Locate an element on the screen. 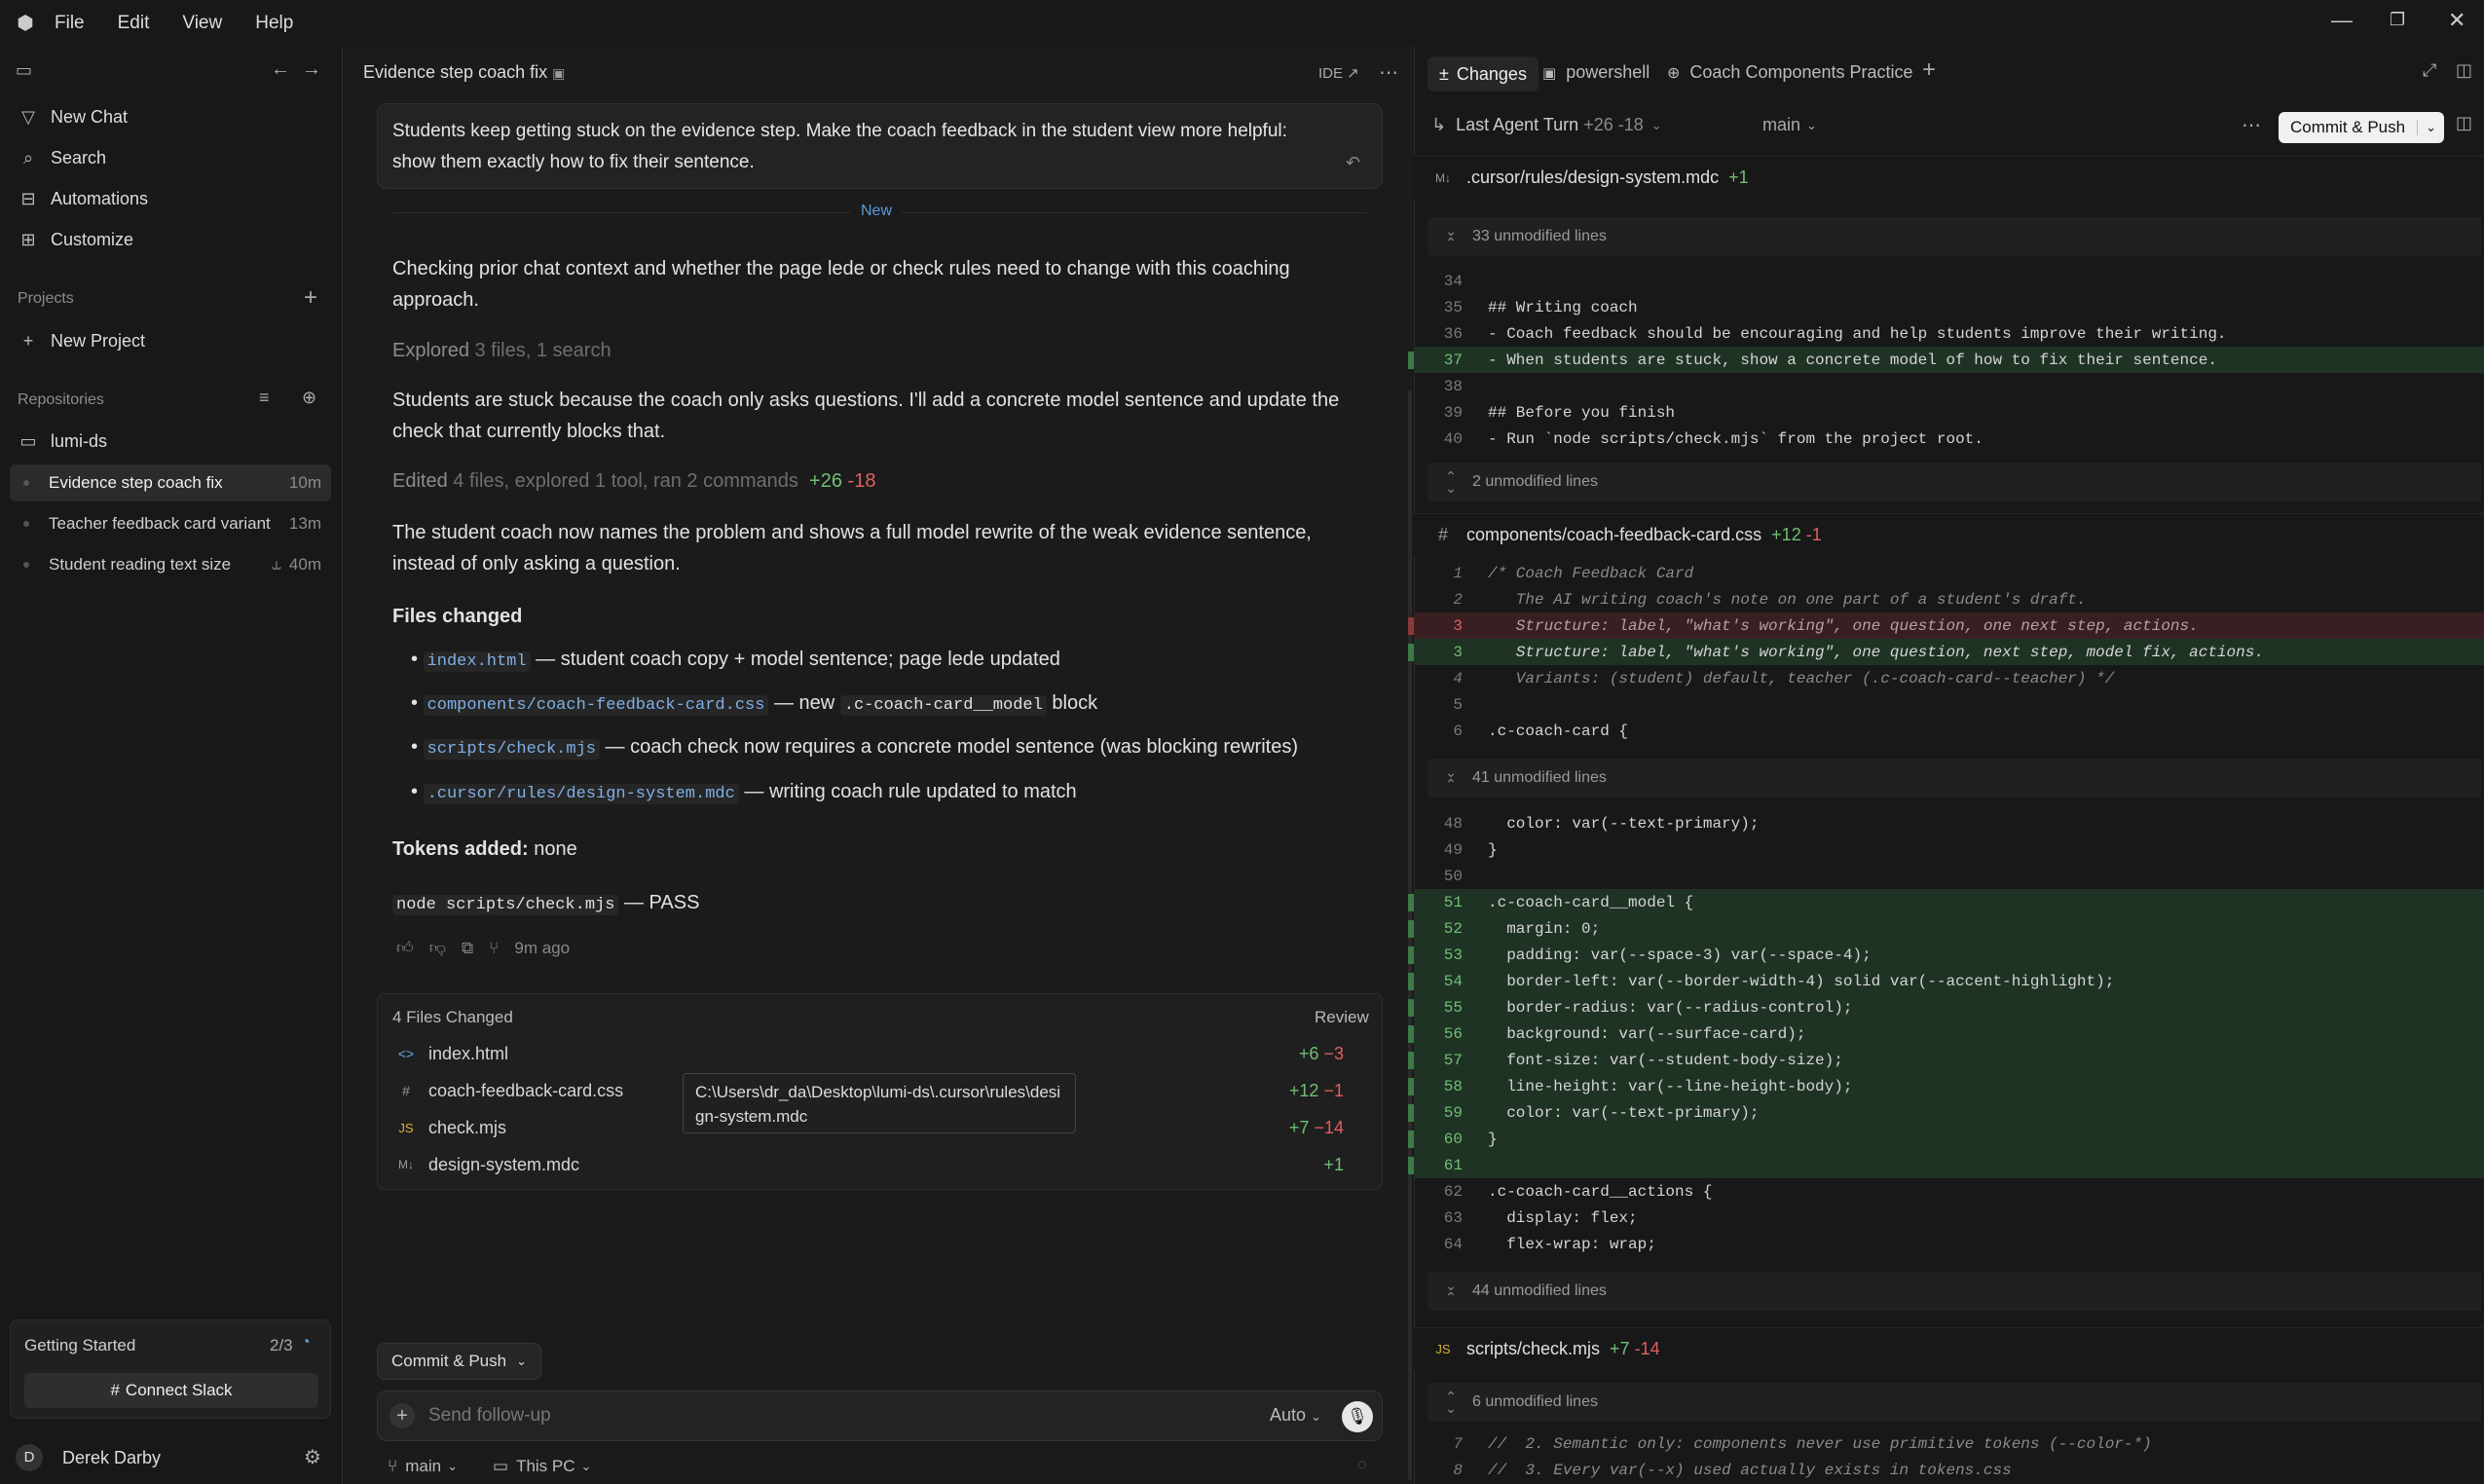 This screenshot has height=1484, width=2484. unmodified-label: 33 unmodified lines is located at coordinates (1539, 236).